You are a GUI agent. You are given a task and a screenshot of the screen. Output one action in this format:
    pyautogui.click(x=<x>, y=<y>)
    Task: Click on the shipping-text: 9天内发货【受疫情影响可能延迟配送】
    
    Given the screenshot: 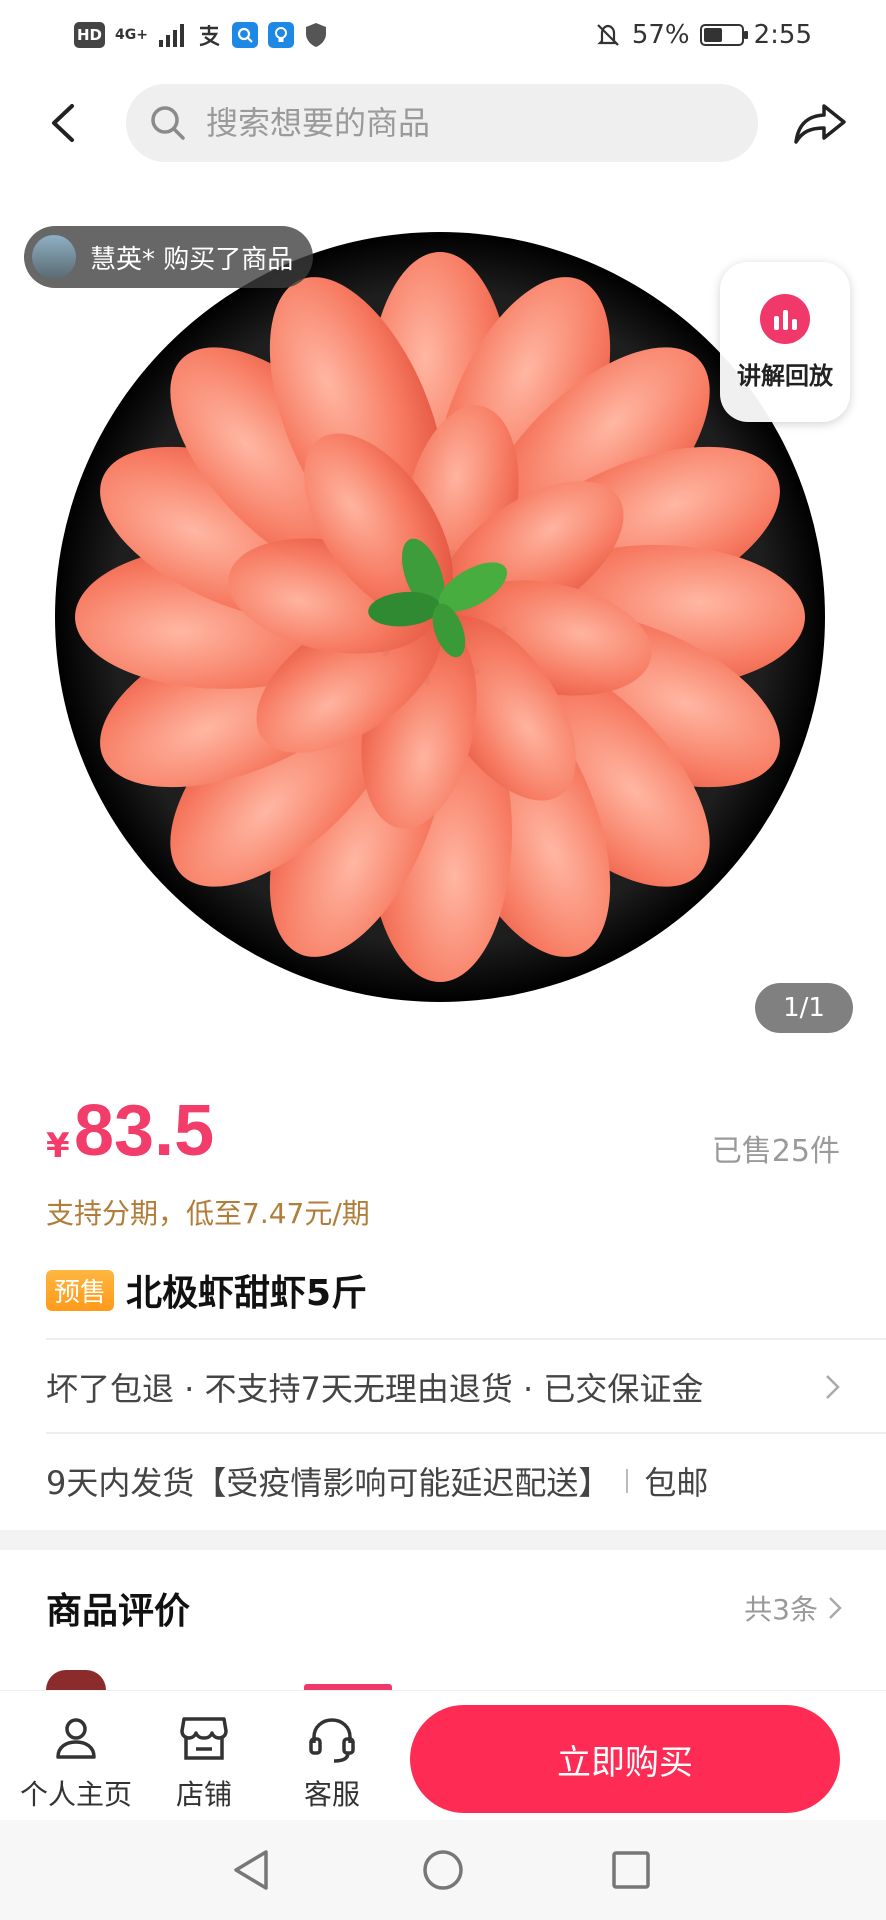 What is the action you would take?
    pyautogui.click(x=328, y=1483)
    